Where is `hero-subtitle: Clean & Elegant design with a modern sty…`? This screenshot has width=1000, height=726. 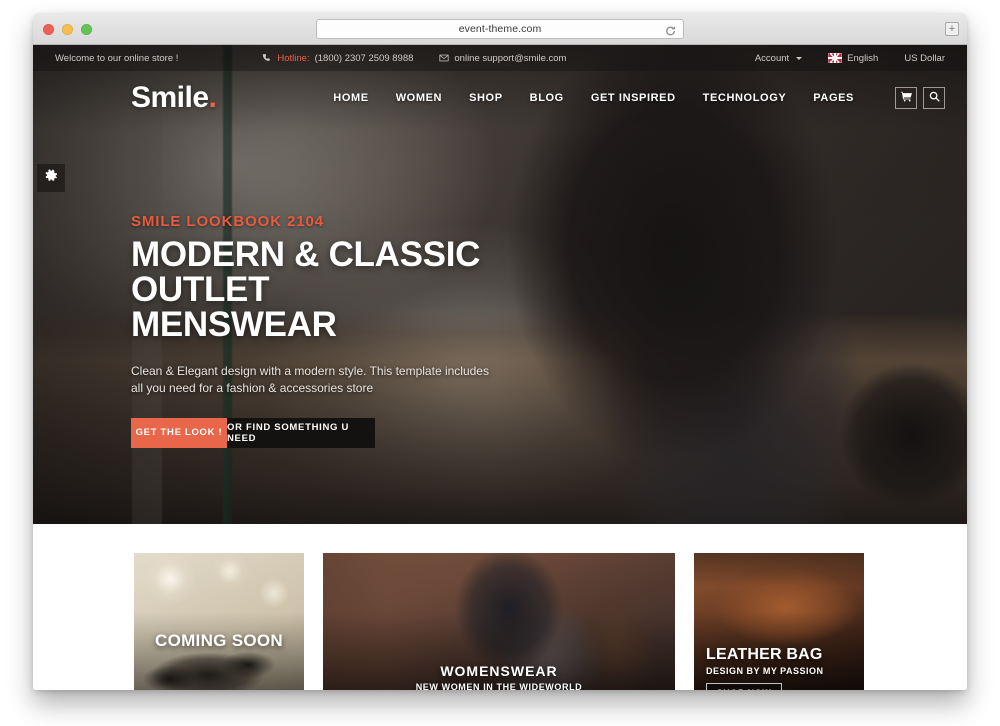
hero-subtitle: Clean & Elegant design with a modern sty… is located at coordinates (310, 380).